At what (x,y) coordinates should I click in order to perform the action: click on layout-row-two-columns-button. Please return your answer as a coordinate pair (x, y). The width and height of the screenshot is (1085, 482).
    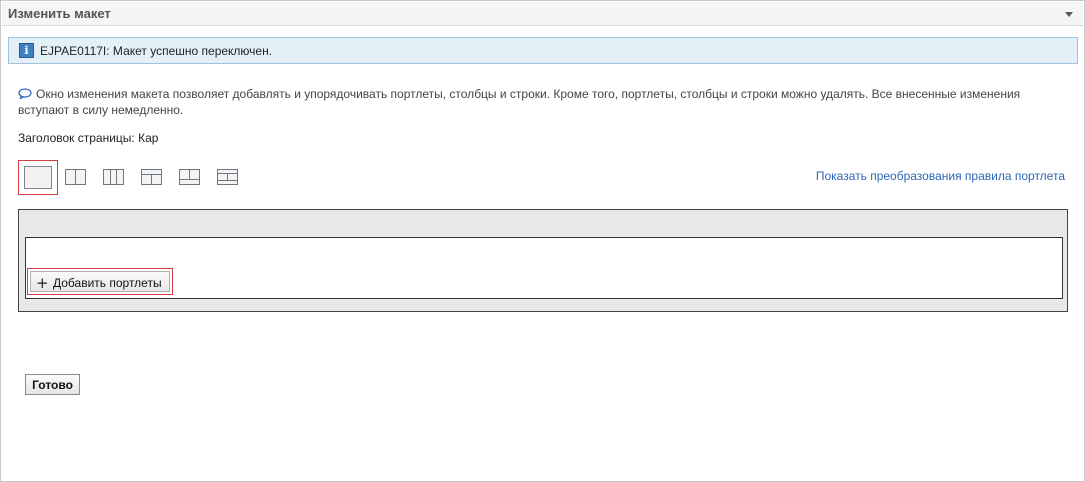
    Looking at the image, I should click on (151, 177).